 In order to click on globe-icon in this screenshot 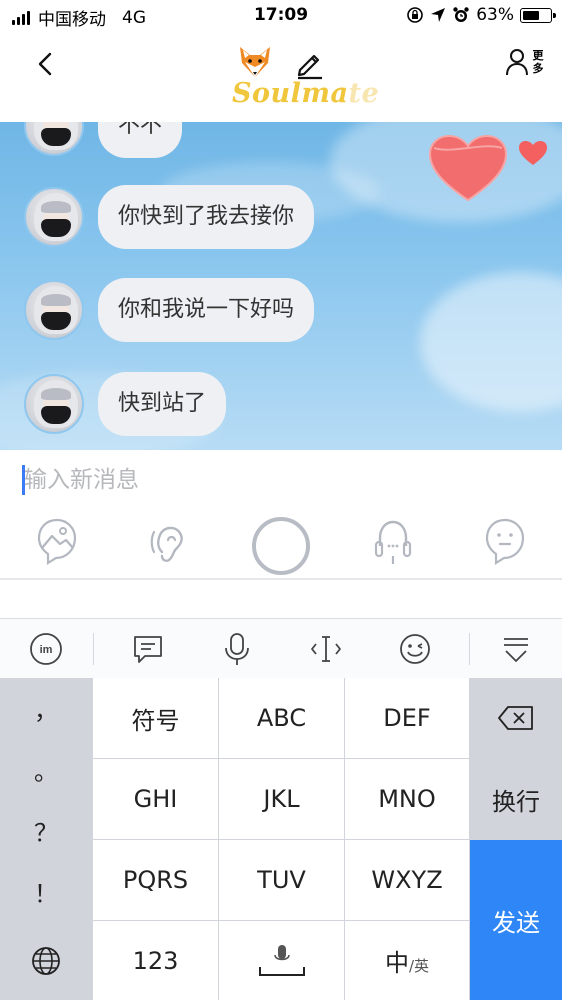, I will do `click(46, 961)`.